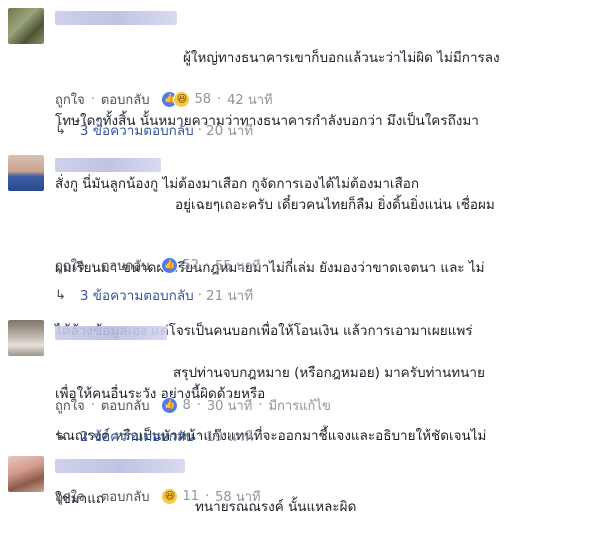 The height and width of the screenshot is (560, 591). I want to click on replies-time: 19 นาที, so click(229, 437).